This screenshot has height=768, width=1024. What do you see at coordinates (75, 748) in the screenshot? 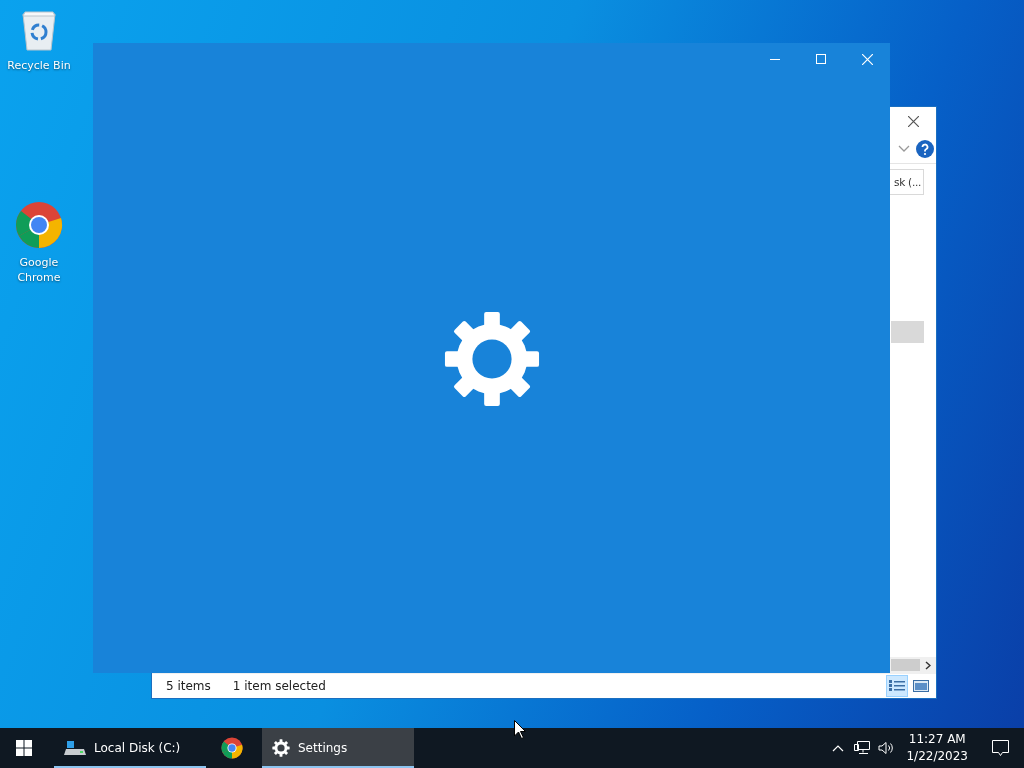
I see `drive-icon` at bounding box center [75, 748].